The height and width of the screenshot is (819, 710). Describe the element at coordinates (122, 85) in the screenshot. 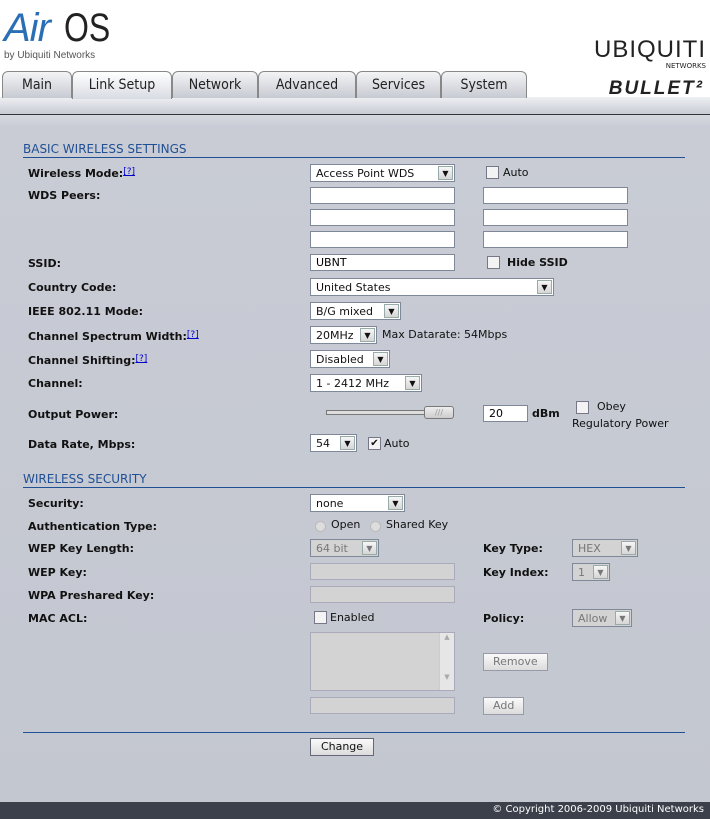

I see `tab-link-setup: Link Setup` at that location.